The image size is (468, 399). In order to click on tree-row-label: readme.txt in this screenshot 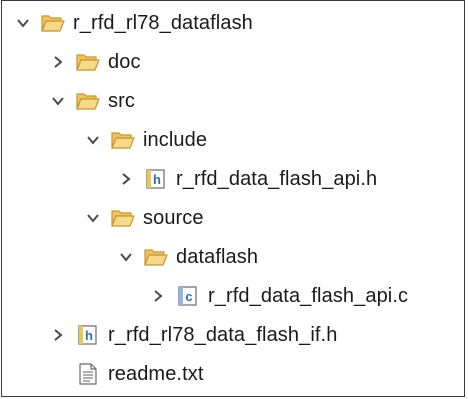, I will do `click(156, 373)`.